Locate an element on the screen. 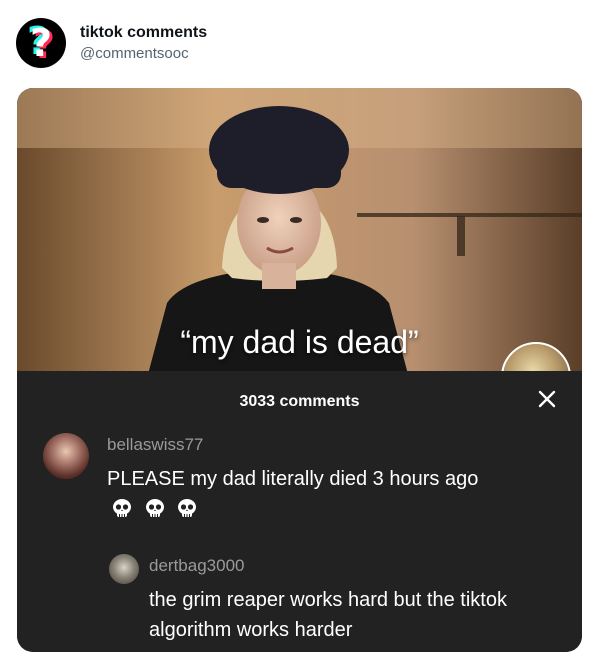 The width and height of the screenshot is (599, 670). display-name: tiktok comments is located at coordinates (143, 33).